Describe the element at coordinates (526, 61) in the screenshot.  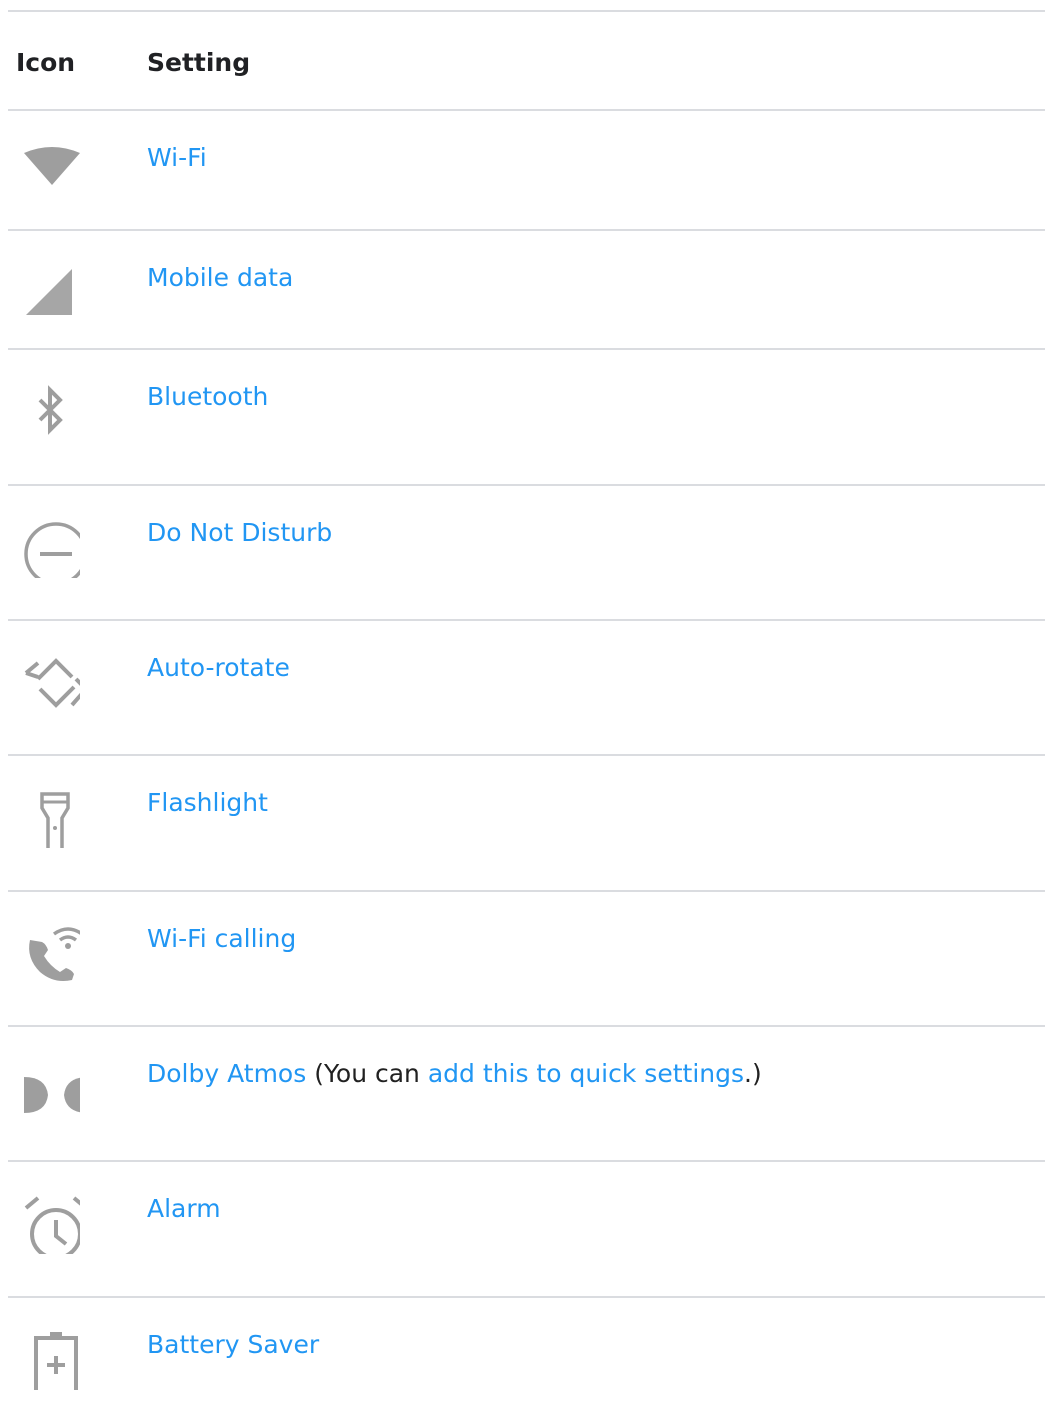
I see `table-header-row: Icon Setting` at that location.